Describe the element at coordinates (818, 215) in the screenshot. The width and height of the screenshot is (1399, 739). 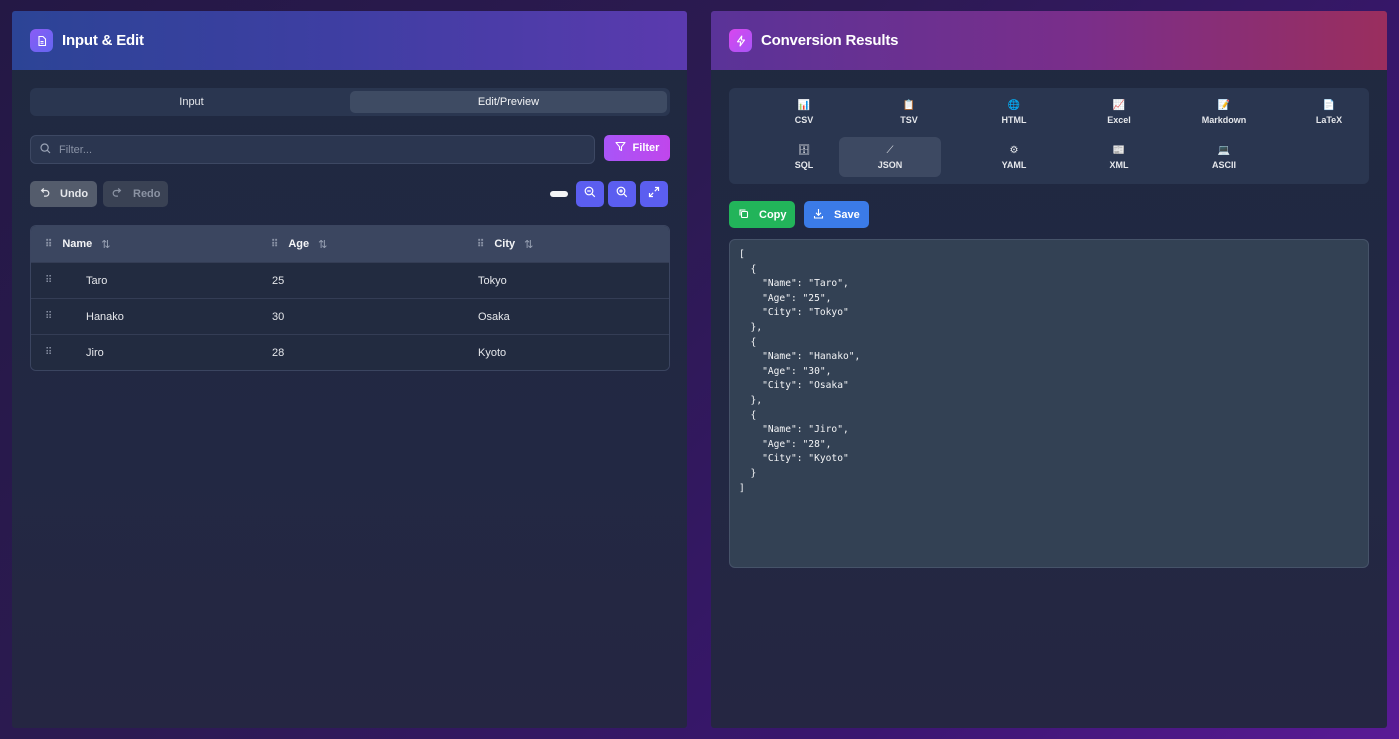
I see `download-icon` at that location.